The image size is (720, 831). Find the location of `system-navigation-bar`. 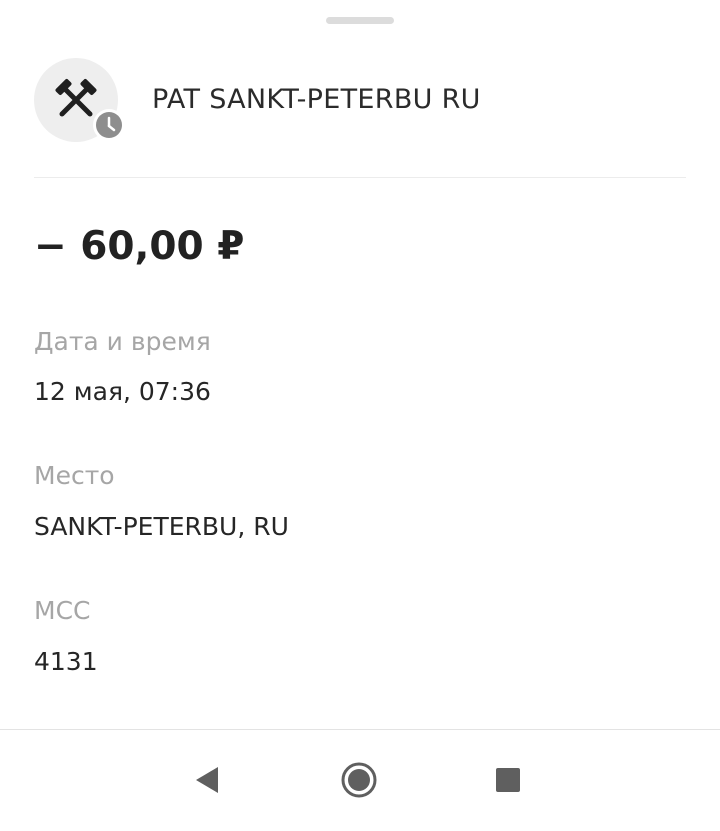

system-navigation-bar is located at coordinates (360, 780).